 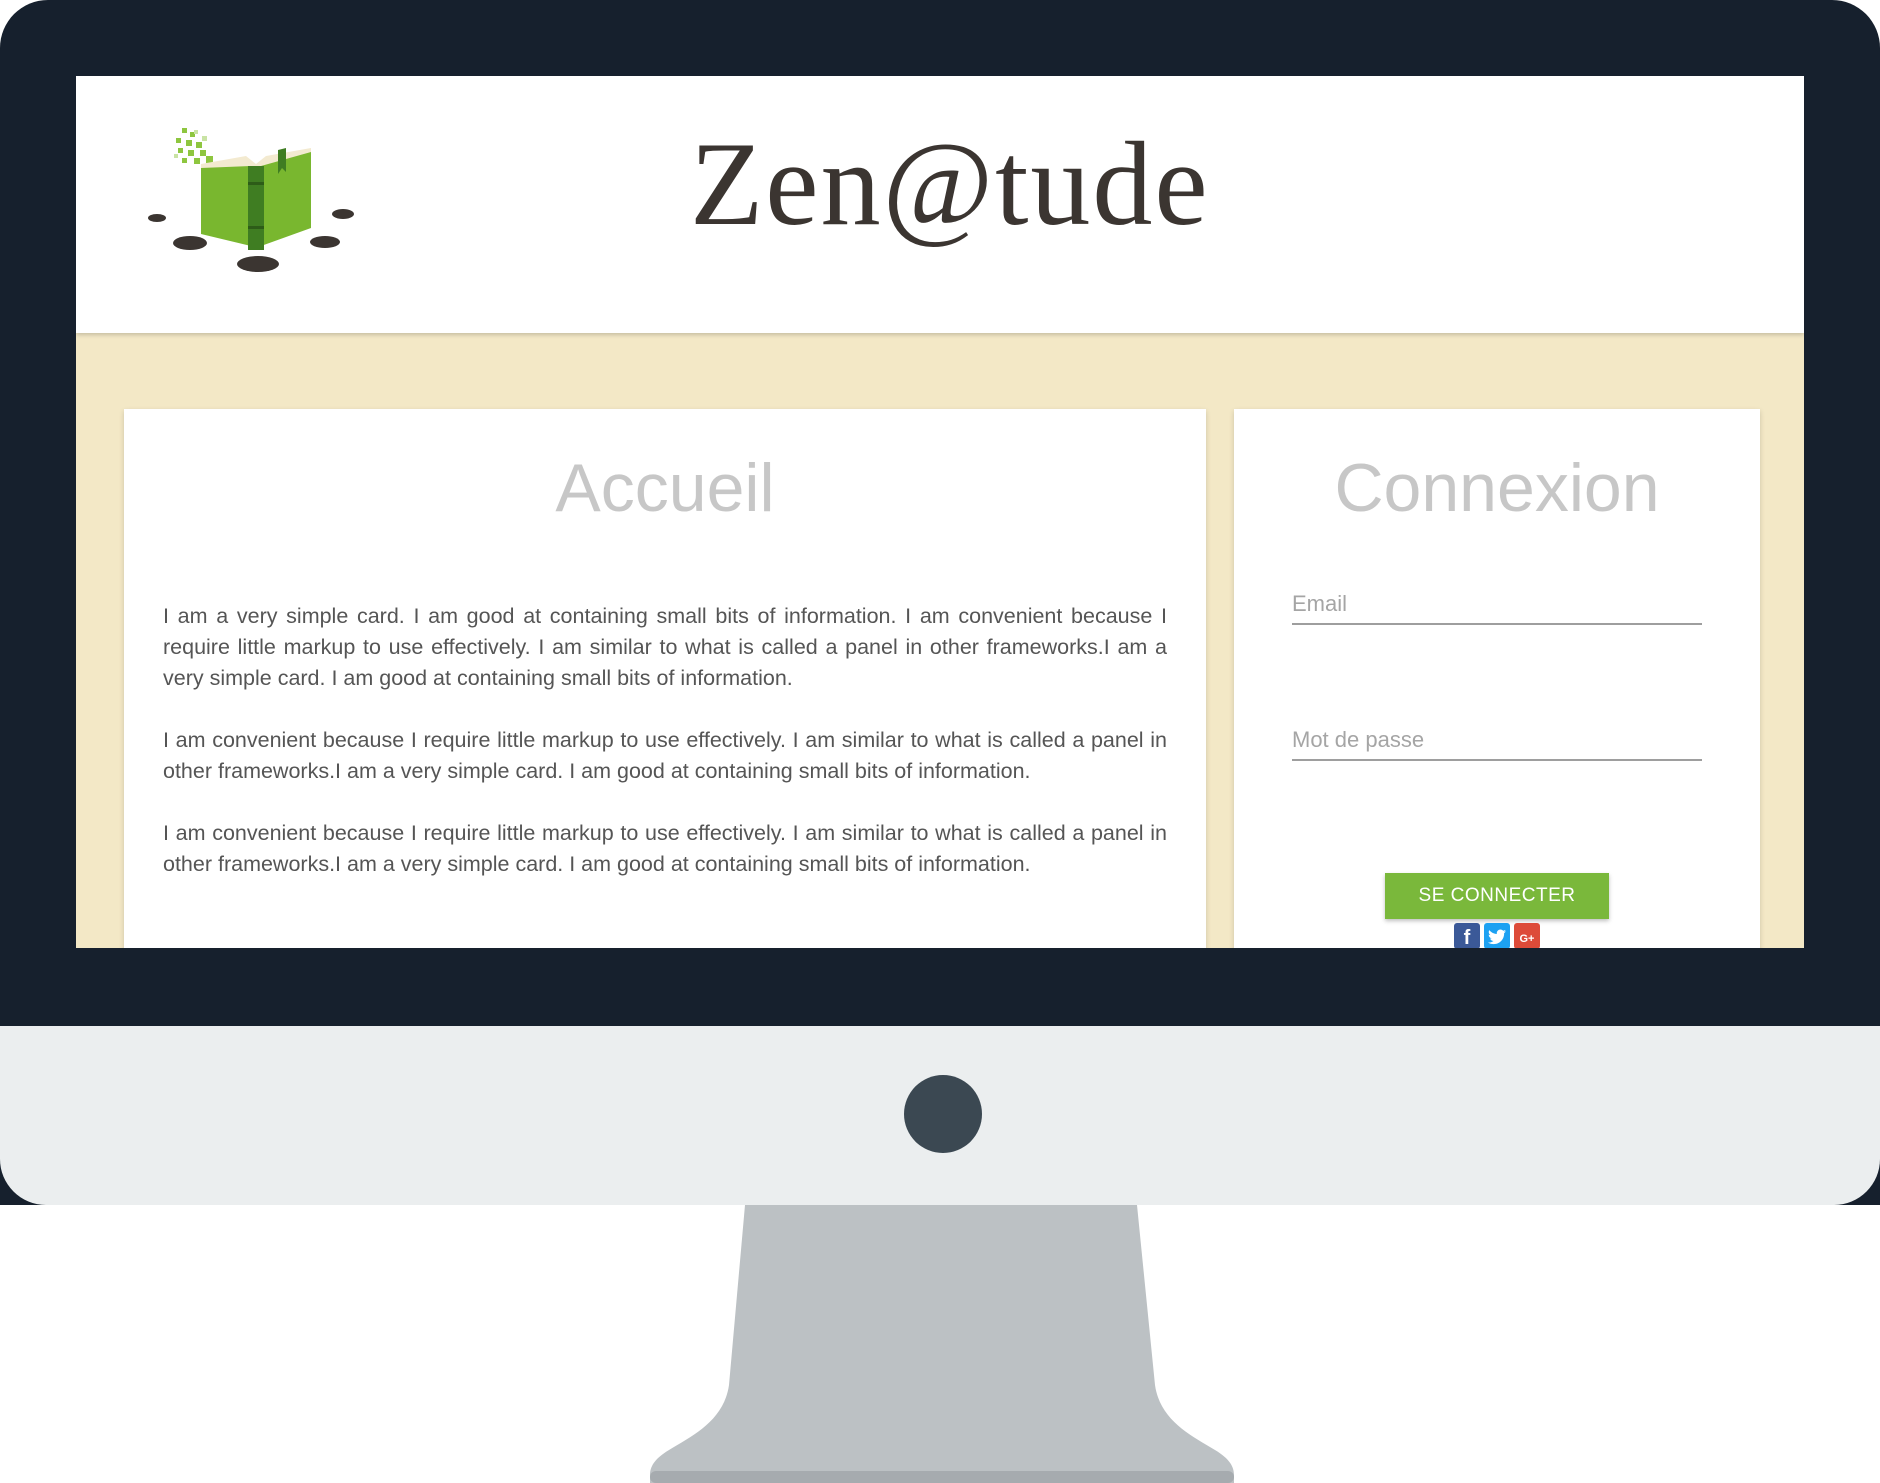 What do you see at coordinates (950, 183) in the screenshot?
I see `site-brand-title: Zen@tude` at bounding box center [950, 183].